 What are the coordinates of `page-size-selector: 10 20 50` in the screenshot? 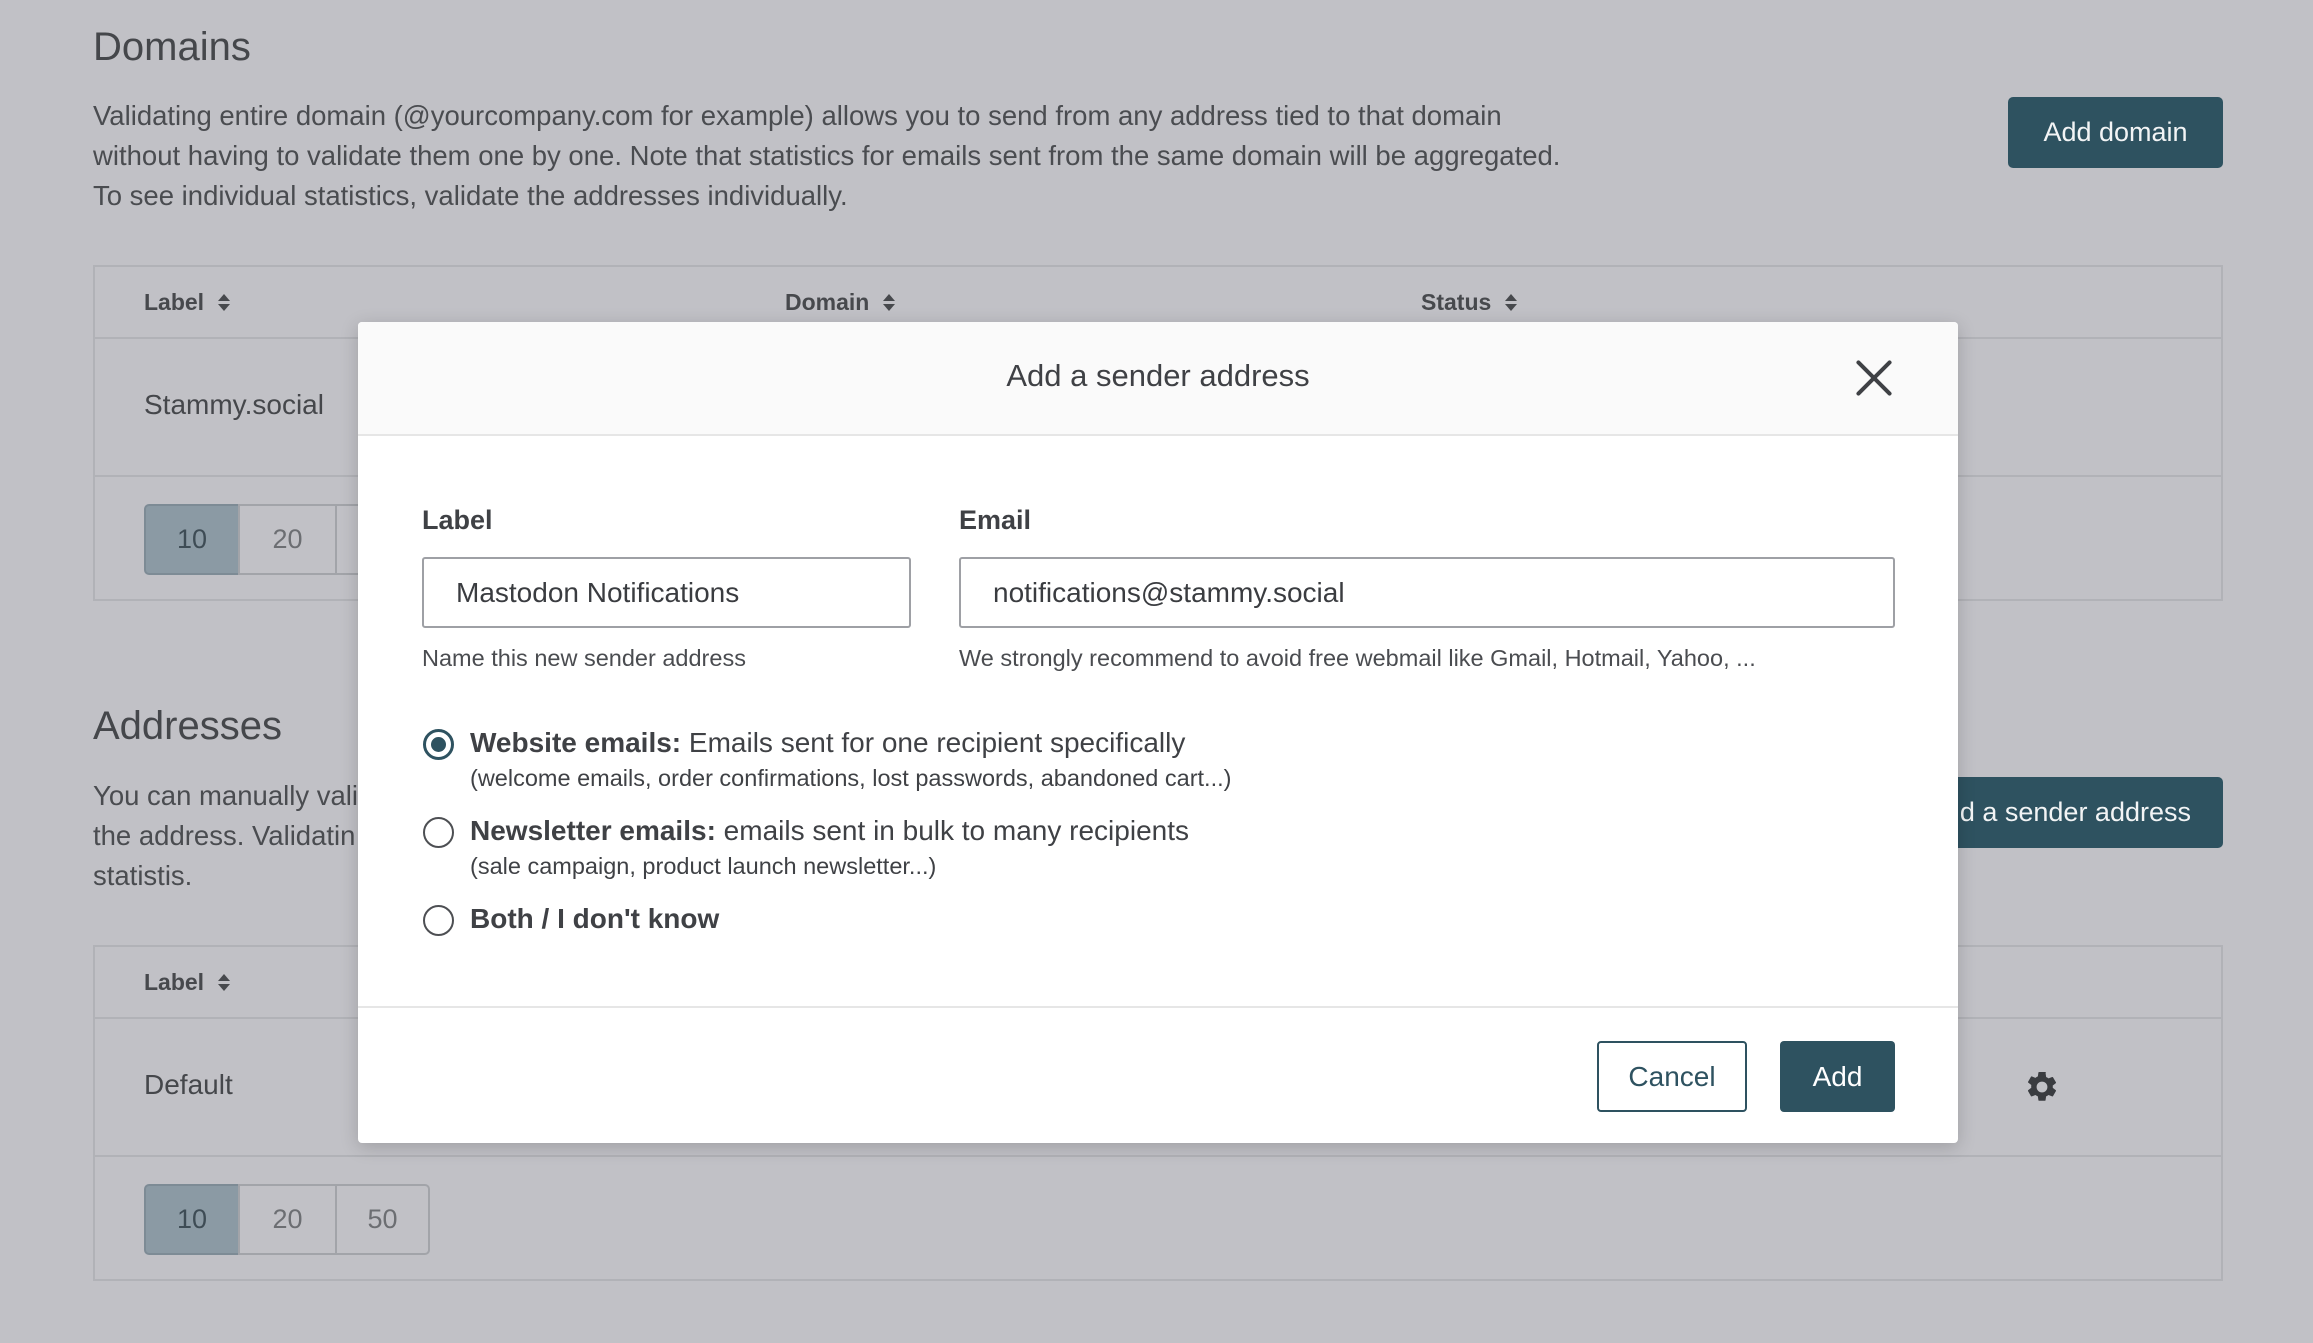 It's located at (287, 1219).